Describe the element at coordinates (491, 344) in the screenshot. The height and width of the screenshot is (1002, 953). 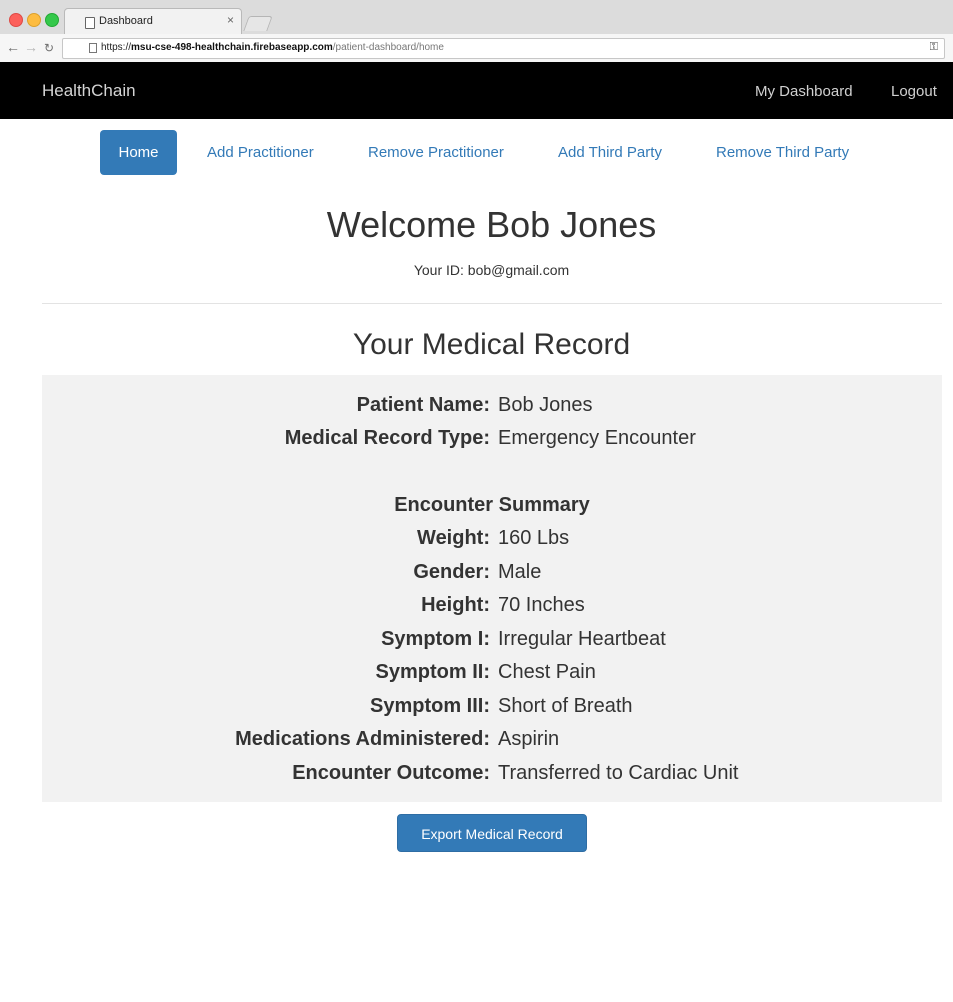
I see `medical-record-heading: Your Medical Record` at that location.